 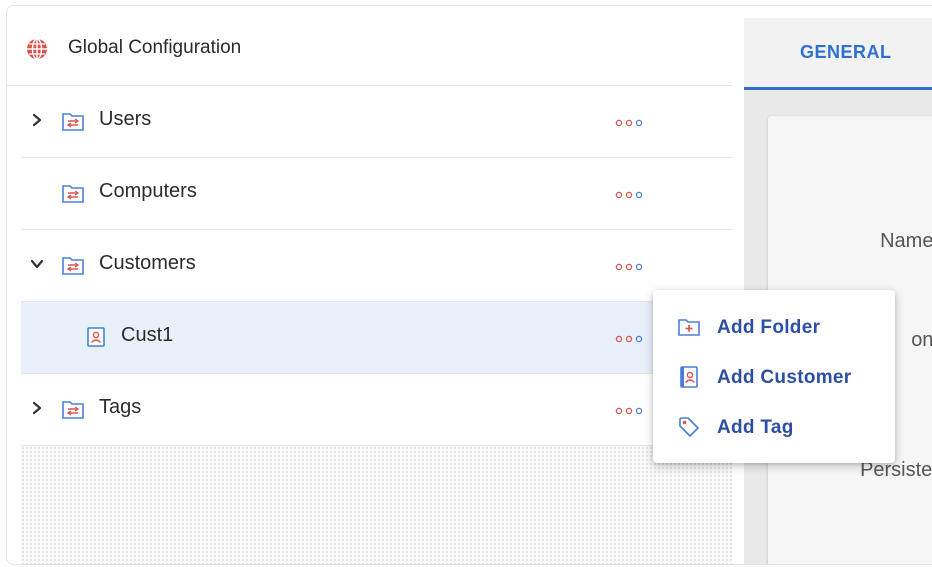 What do you see at coordinates (769, 327) in the screenshot?
I see `menu-item-label: Add Folder` at bounding box center [769, 327].